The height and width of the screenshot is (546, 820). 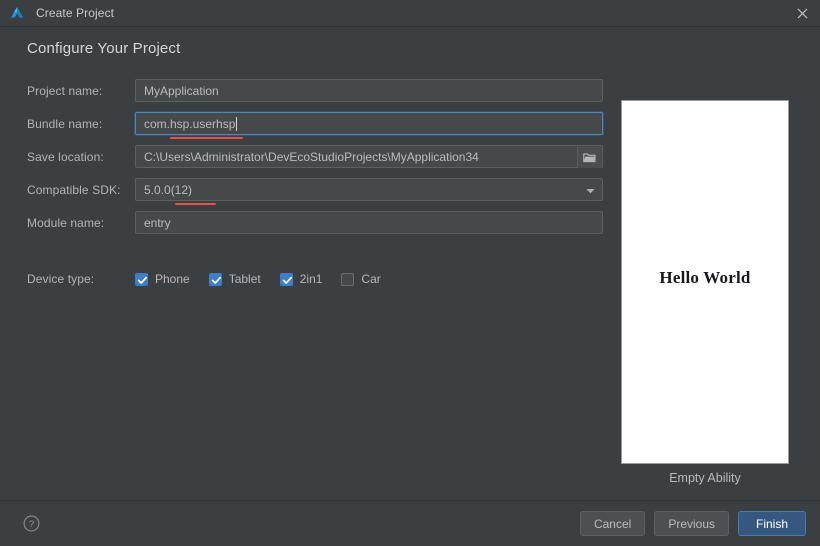 What do you see at coordinates (66, 222) in the screenshot?
I see `module-name-label: Module name:` at bounding box center [66, 222].